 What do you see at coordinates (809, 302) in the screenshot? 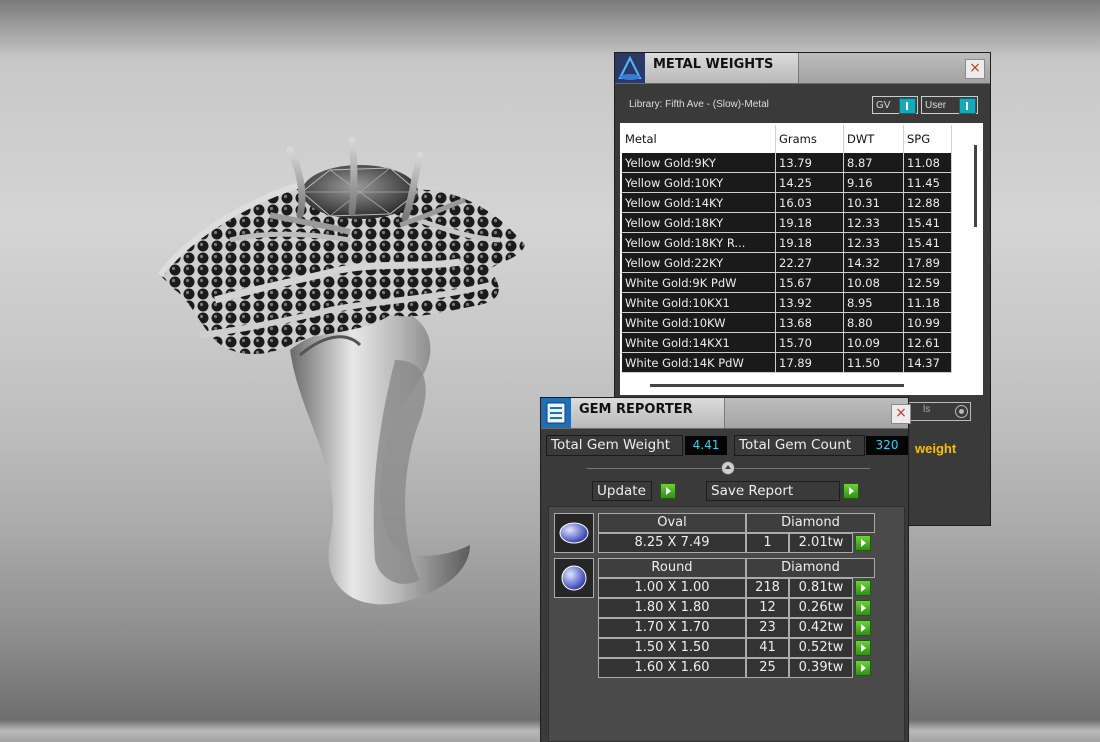
I see `grams-cell: 13.92` at bounding box center [809, 302].